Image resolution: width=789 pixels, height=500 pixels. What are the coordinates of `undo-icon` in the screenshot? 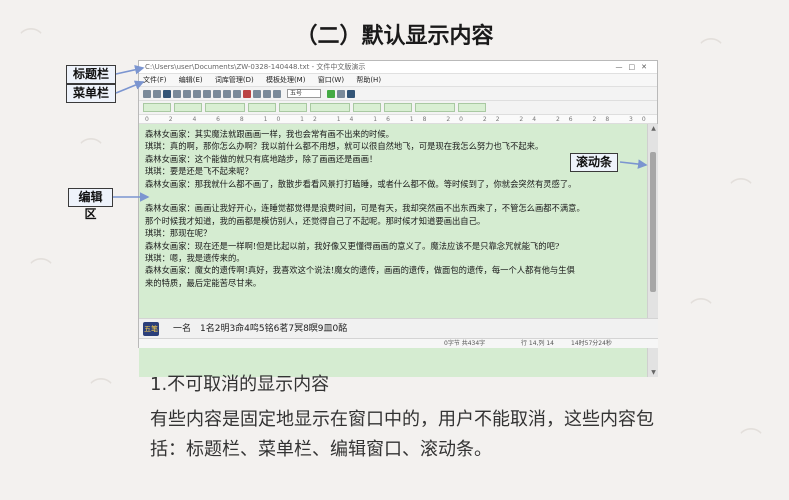 It's located at (217, 93).